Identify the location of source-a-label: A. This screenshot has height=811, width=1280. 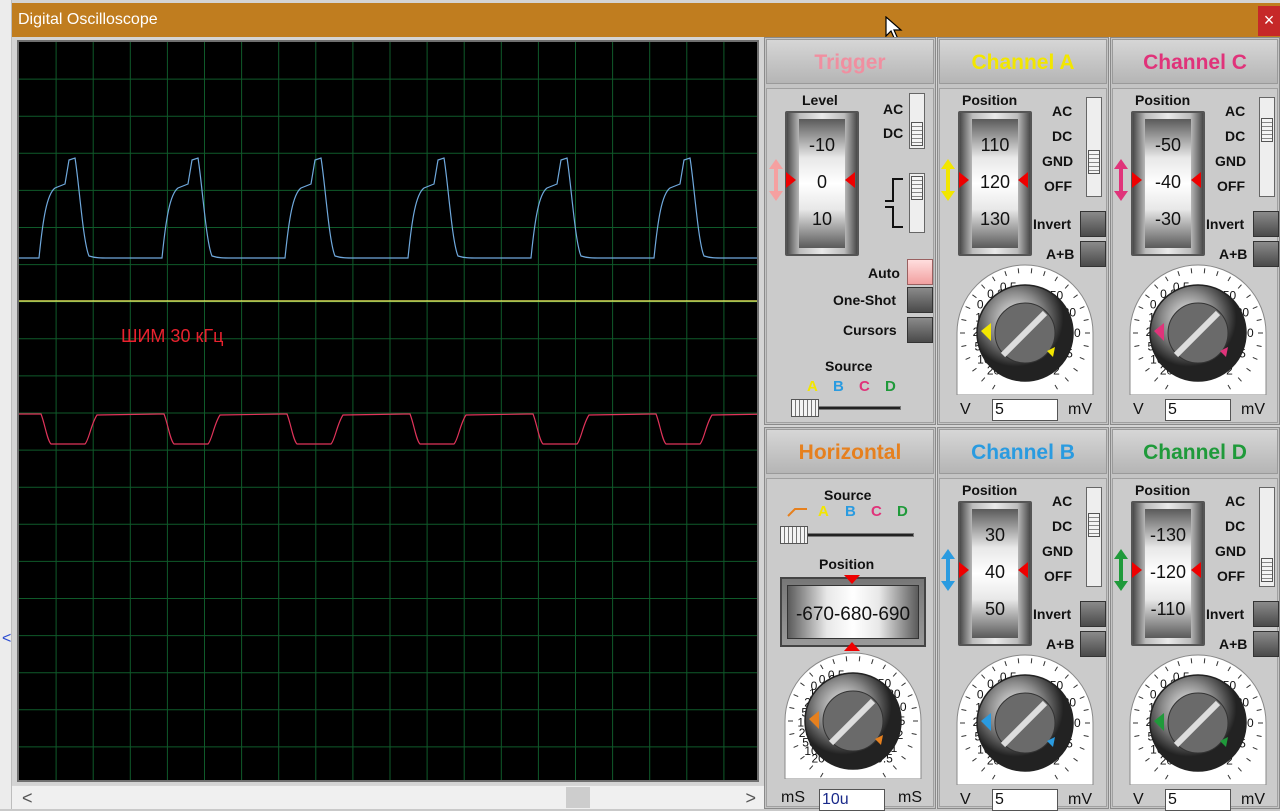
(823, 511).